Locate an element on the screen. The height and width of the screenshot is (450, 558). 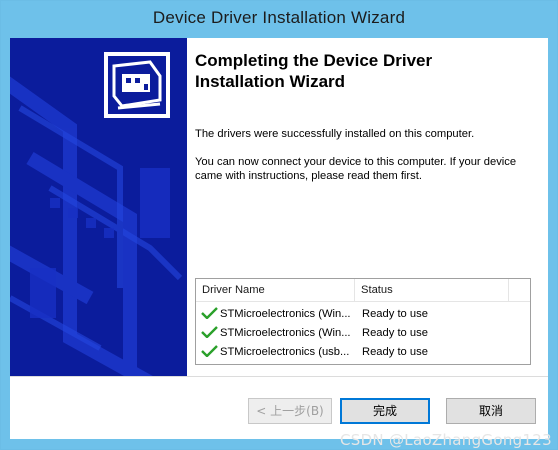
watermark: CSDN @LaoZhangGong123 is located at coordinates (445, 440).